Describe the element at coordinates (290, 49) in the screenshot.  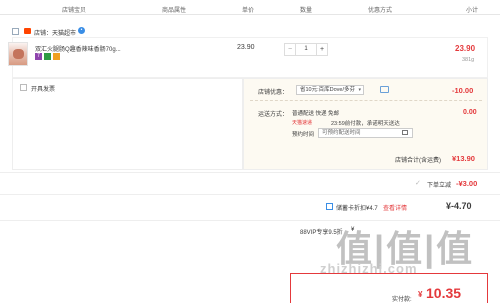
I see `qty-minus-button: −` at that location.